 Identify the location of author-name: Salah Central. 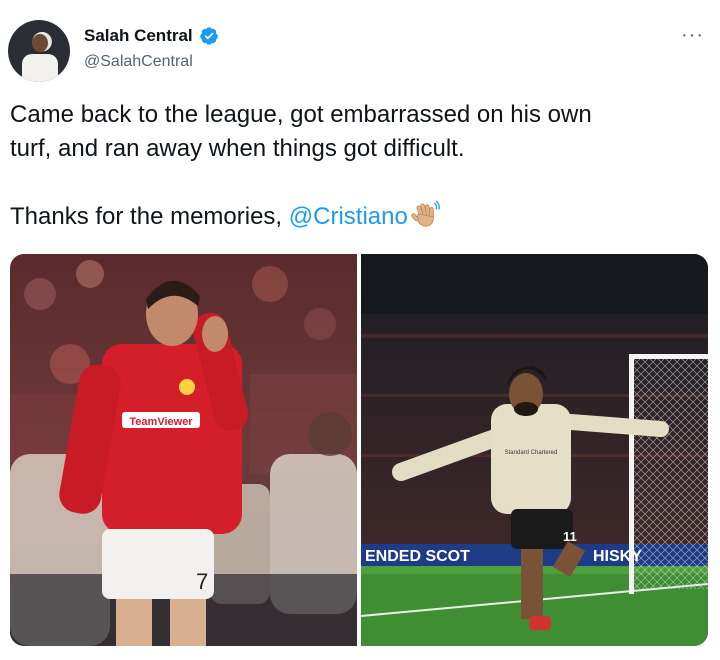
(138, 36).